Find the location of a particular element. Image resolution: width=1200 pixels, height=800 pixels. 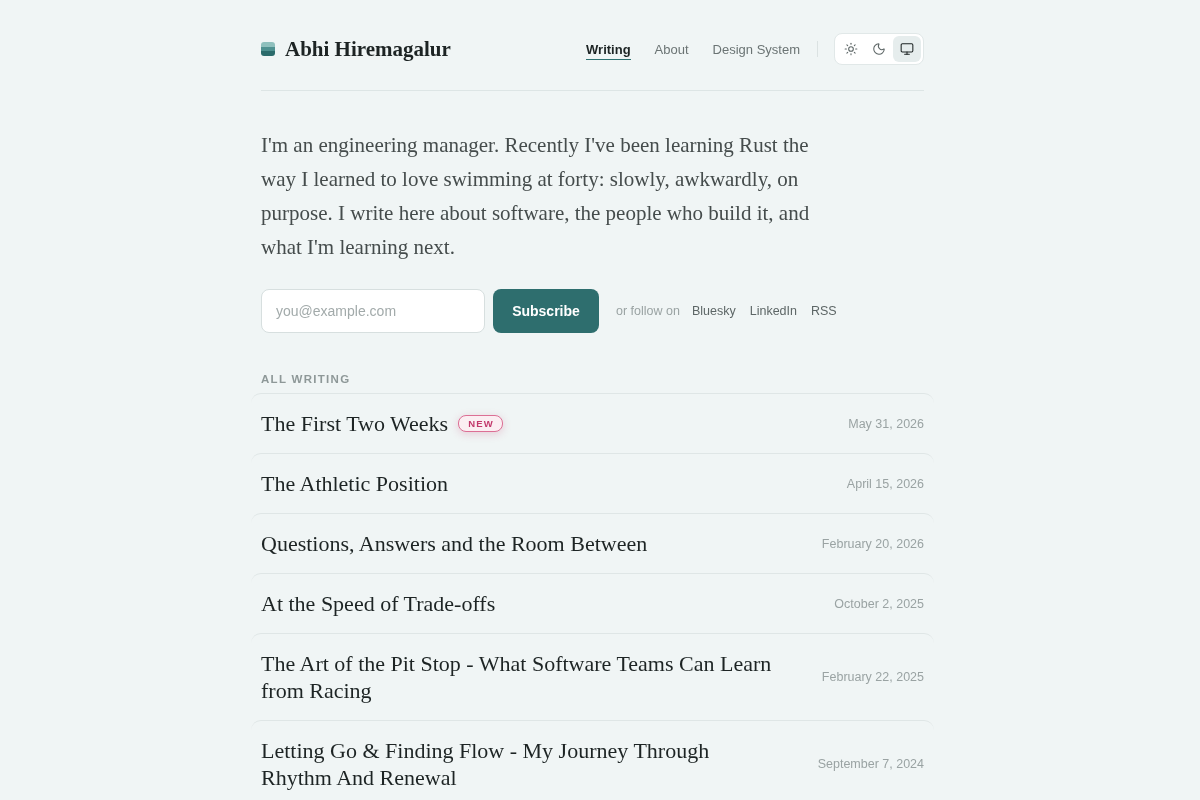

nav-link: Writing is located at coordinates (608, 49).